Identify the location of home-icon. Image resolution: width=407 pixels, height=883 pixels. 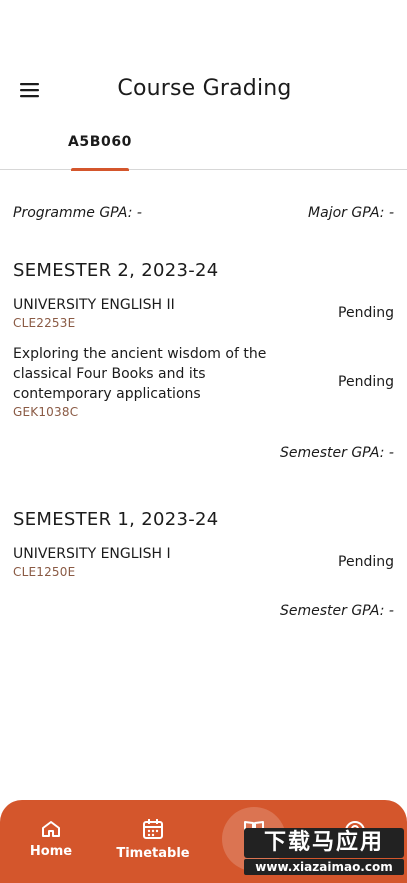
(51, 829).